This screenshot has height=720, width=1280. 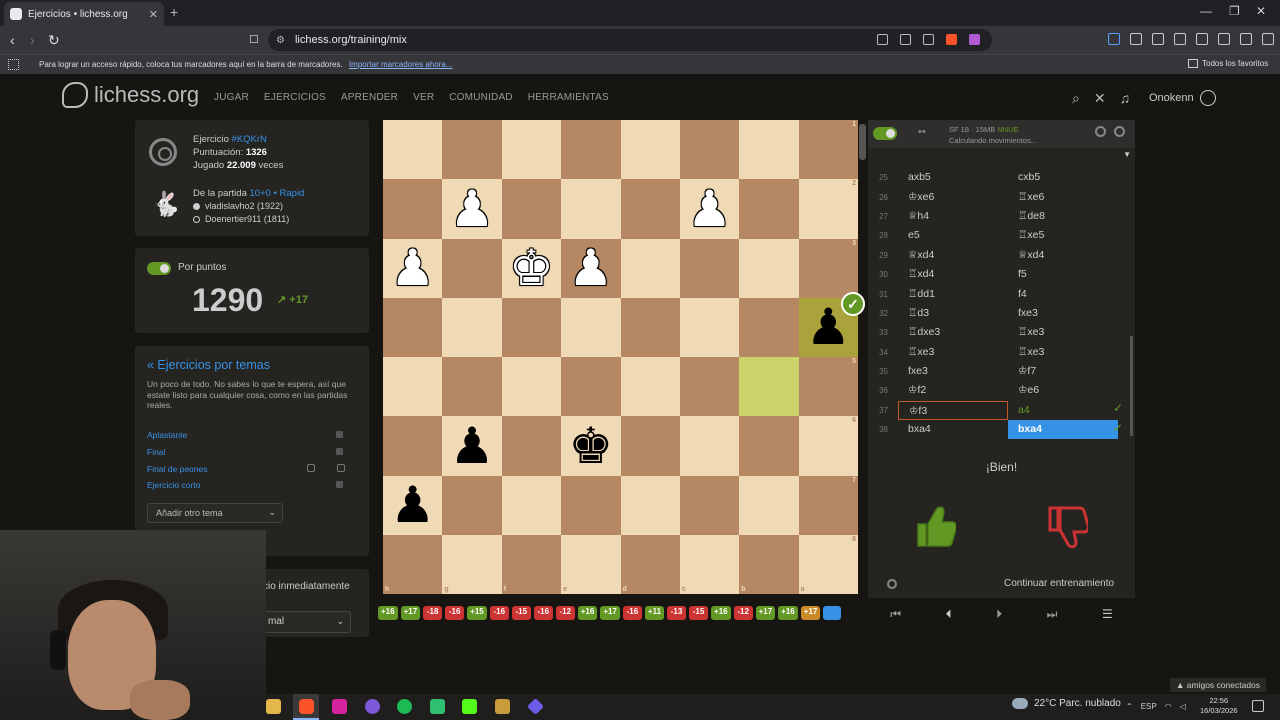 What do you see at coordinates (215, 513) in the screenshot?
I see `add-theme-select: Añadir otro tema ⌄` at bounding box center [215, 513].